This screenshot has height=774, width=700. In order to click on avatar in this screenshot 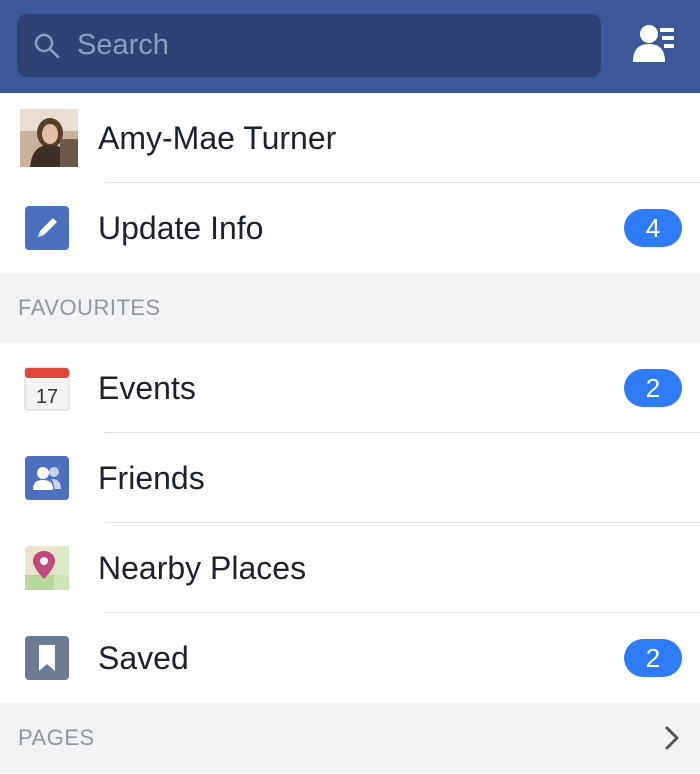, I will do `click(49, 138)`.